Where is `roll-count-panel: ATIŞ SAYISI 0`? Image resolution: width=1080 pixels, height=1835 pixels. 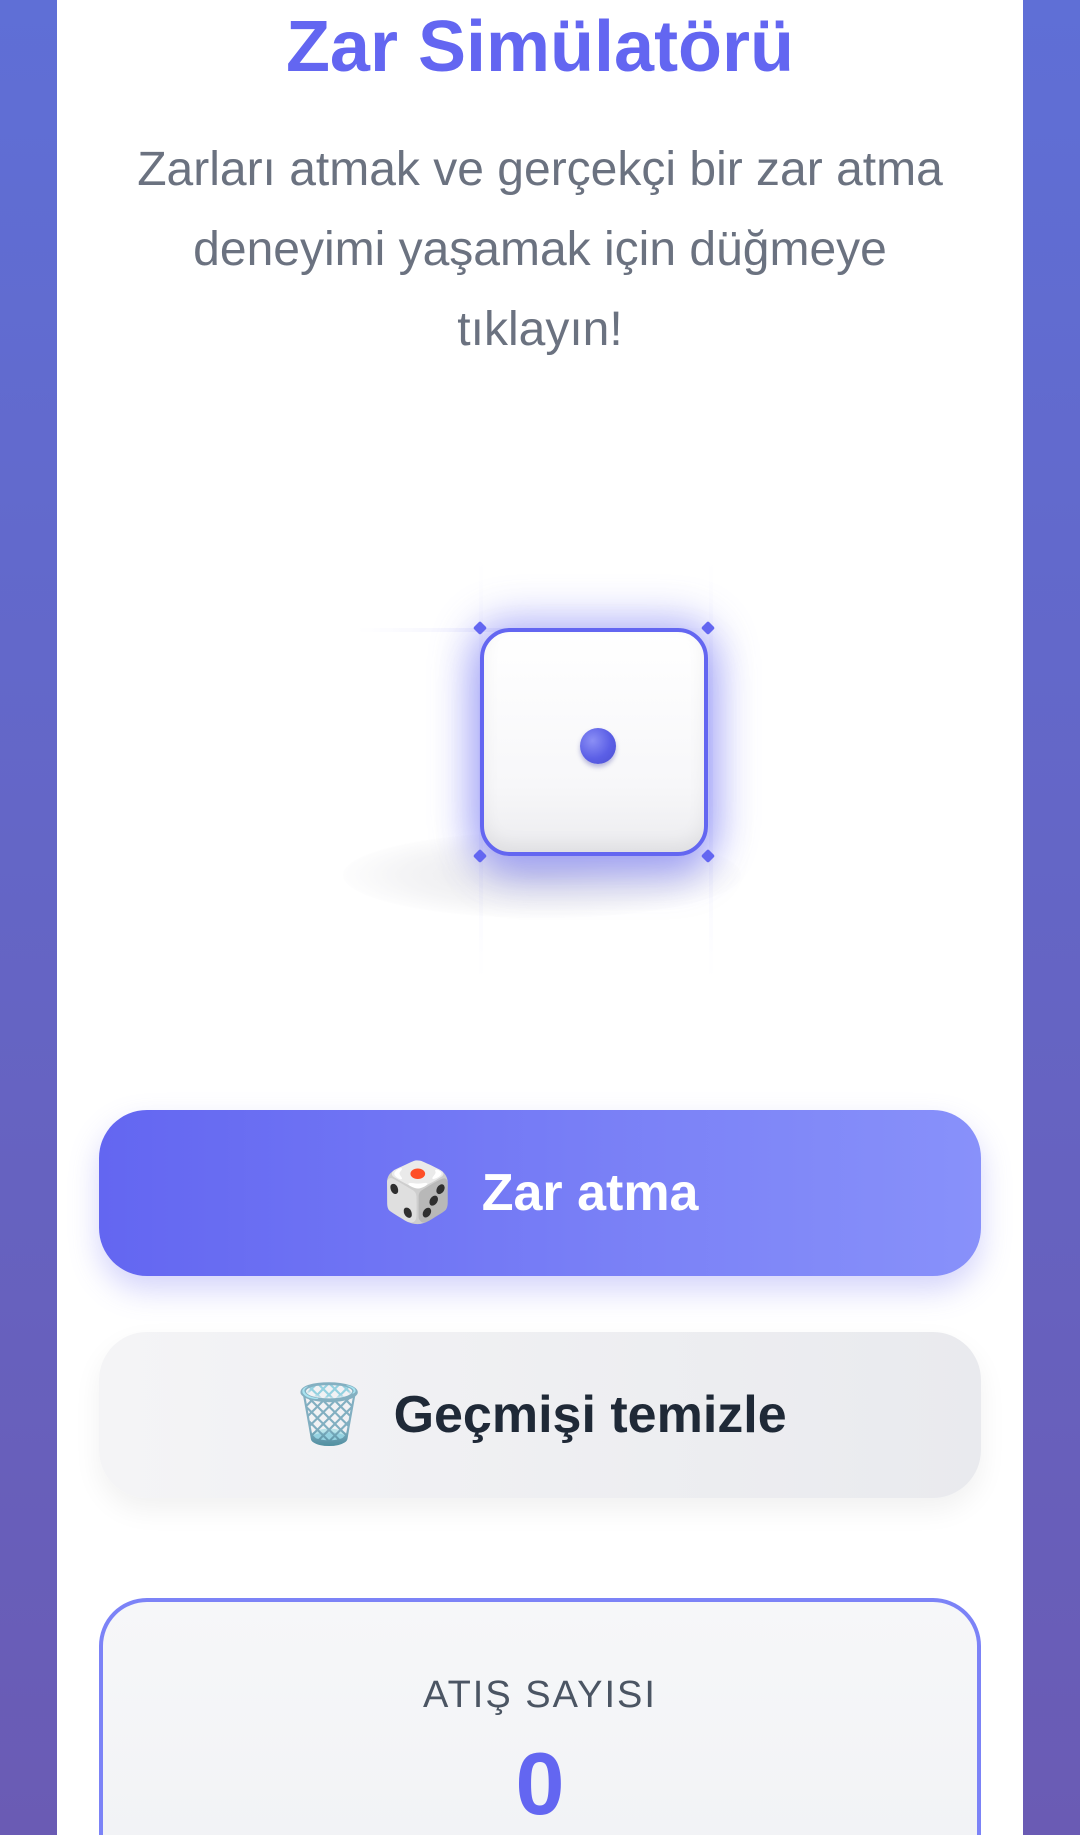
roll-count-panel: ATIŞ SAYISI 0 is located at coordinates (540, 1716).